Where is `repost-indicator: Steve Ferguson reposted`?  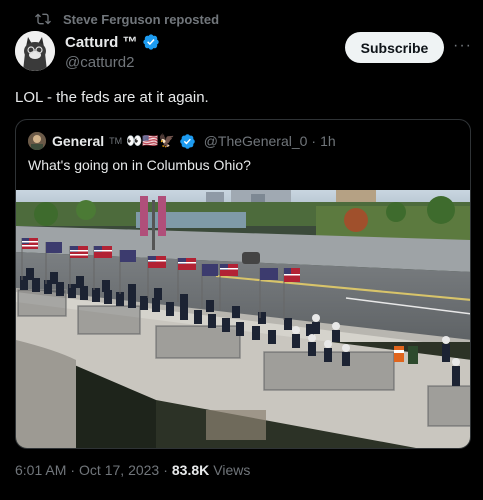
repost-indicator: Steve Ferguson reposted is located at coordinates (127, 19).